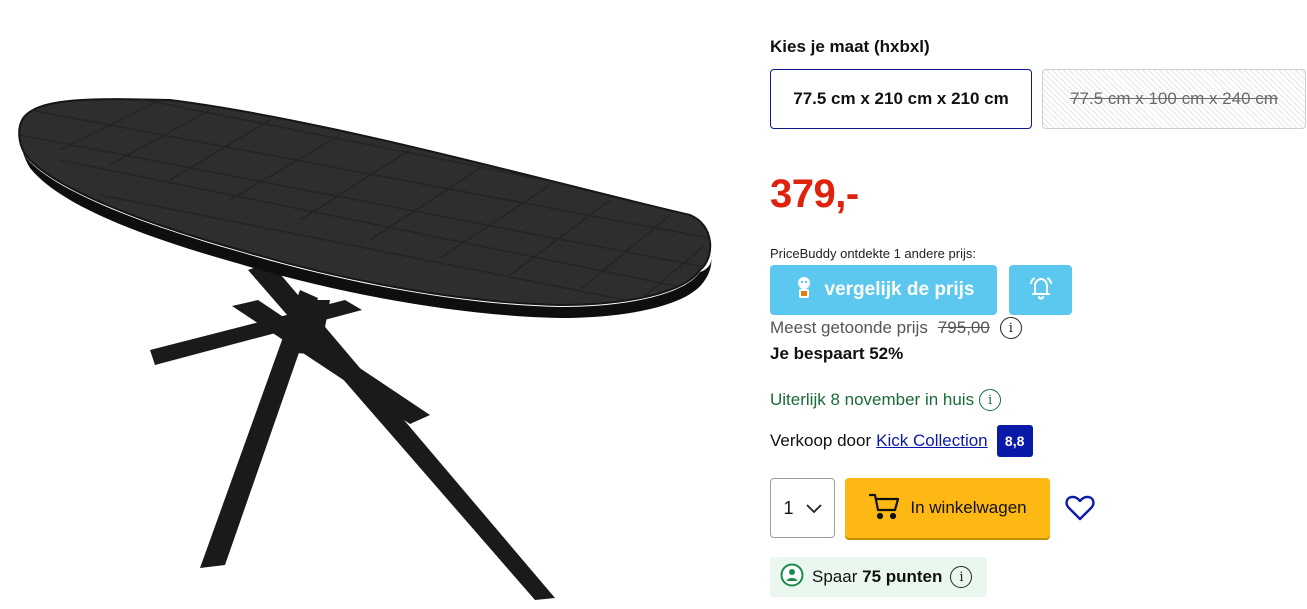 Image resolution: width=1307 pixels, height=609 pixels. I want to click on price-alert-button, so click(1040, 290).